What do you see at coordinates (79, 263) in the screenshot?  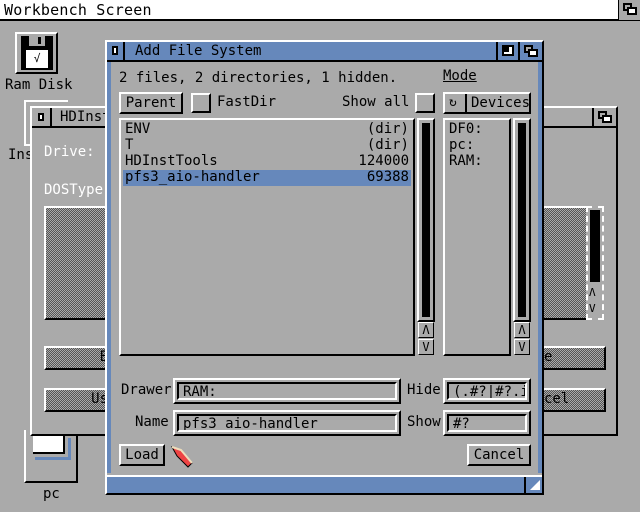 I see `dostype-list-left` at bounding box center [79, 263].